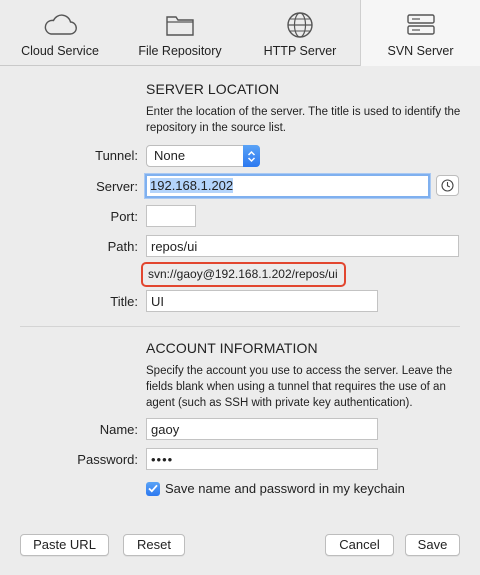  What do you see at coordinates (118, 429) in the screenshot?
I see `name-label: Name:` at bounding box center [118, 429].